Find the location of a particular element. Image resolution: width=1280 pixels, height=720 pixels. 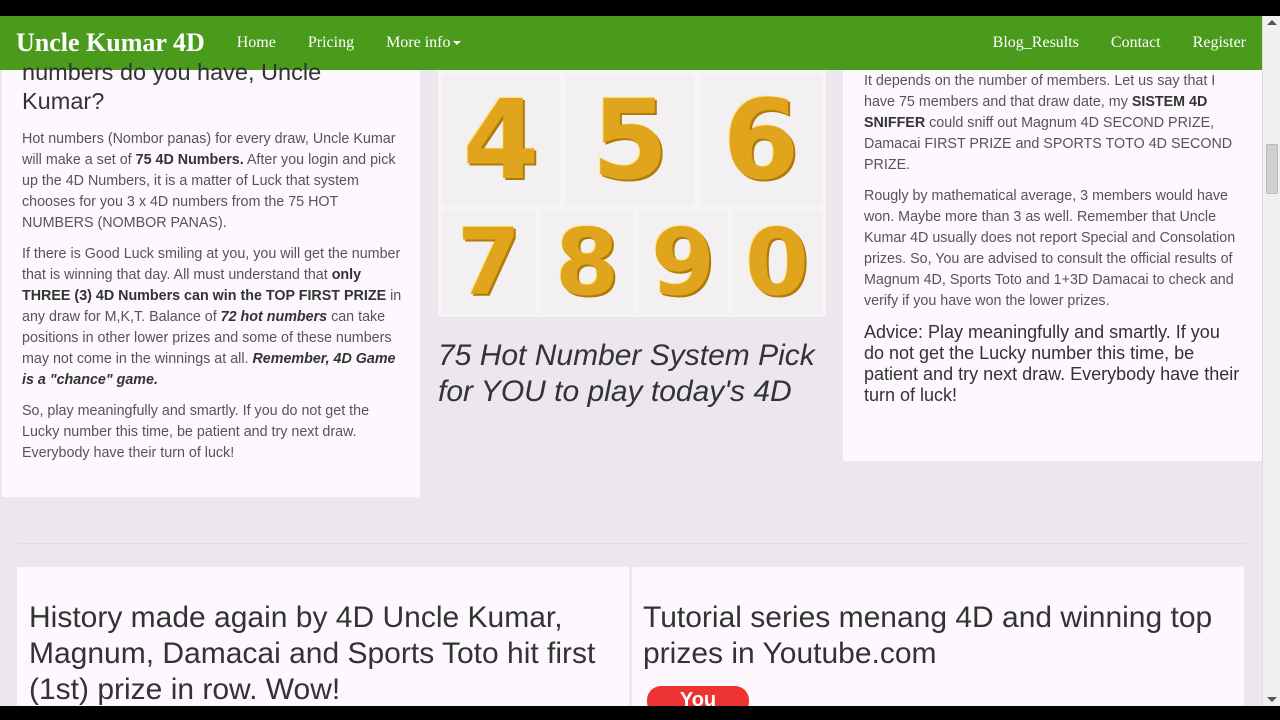

section-divider is located at coordinates (631, 543).